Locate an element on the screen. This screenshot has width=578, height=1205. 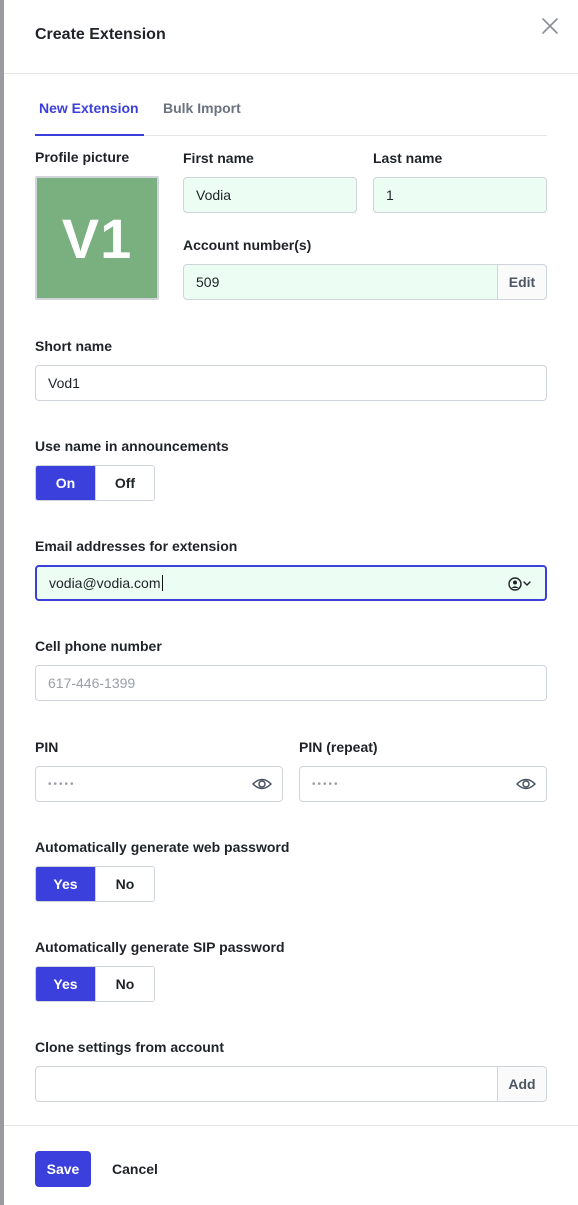
profile-avatar: V1 is located at coordinates (97, 238).